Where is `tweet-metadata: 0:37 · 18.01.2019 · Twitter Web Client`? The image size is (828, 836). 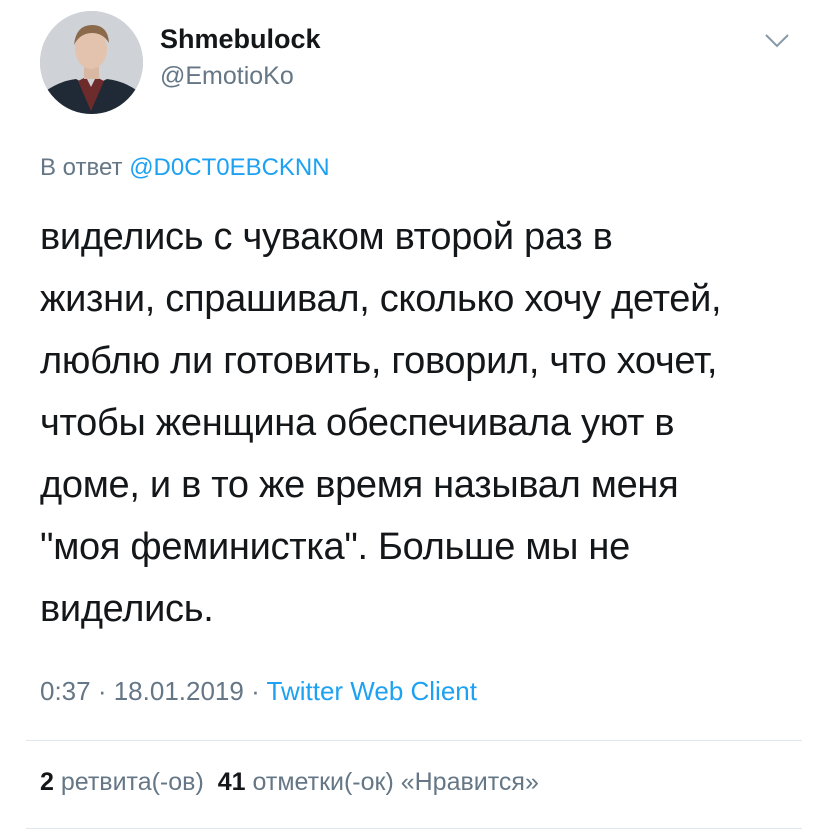
tweet-metadata: 0:37 · 18.01.2019 · Twitter Web Client is located at coordinates (258, 691).